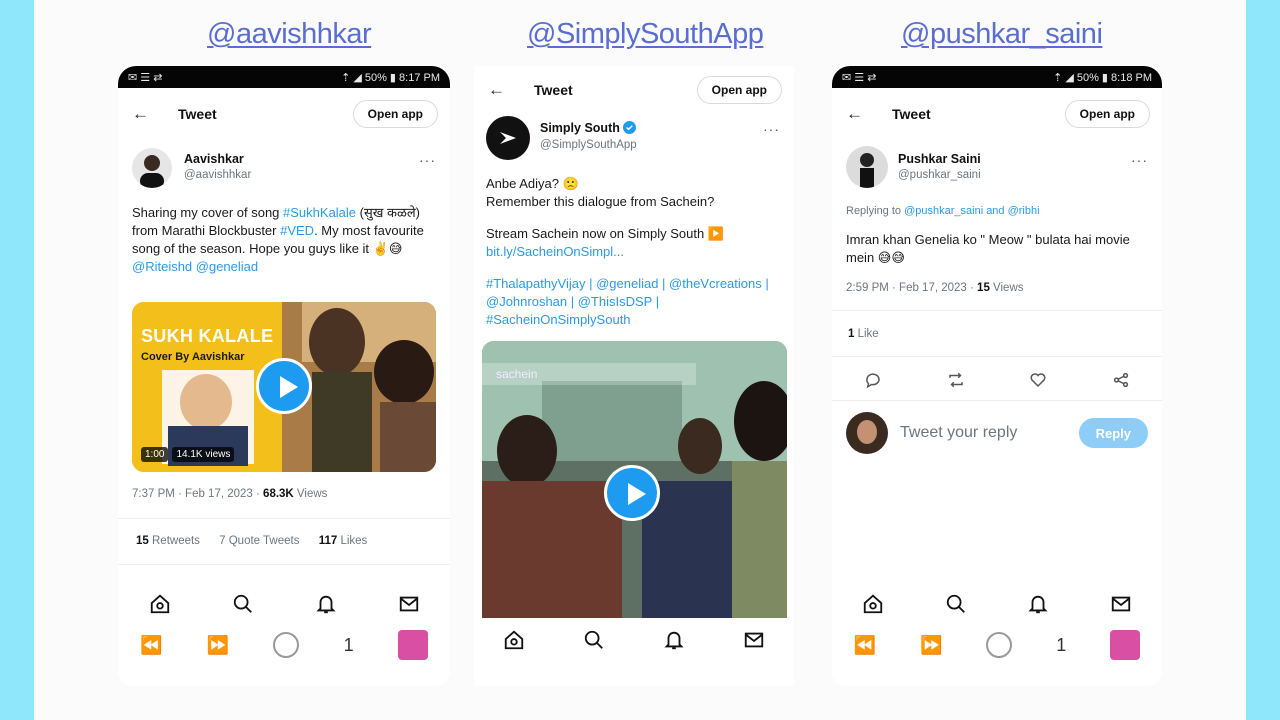 The image size is (1280, 720). Describe the element at coordinates (912, 288) in the screenshot. I see `time-date: 2:59 PM · Feb 17, 2023 ·` at that location.